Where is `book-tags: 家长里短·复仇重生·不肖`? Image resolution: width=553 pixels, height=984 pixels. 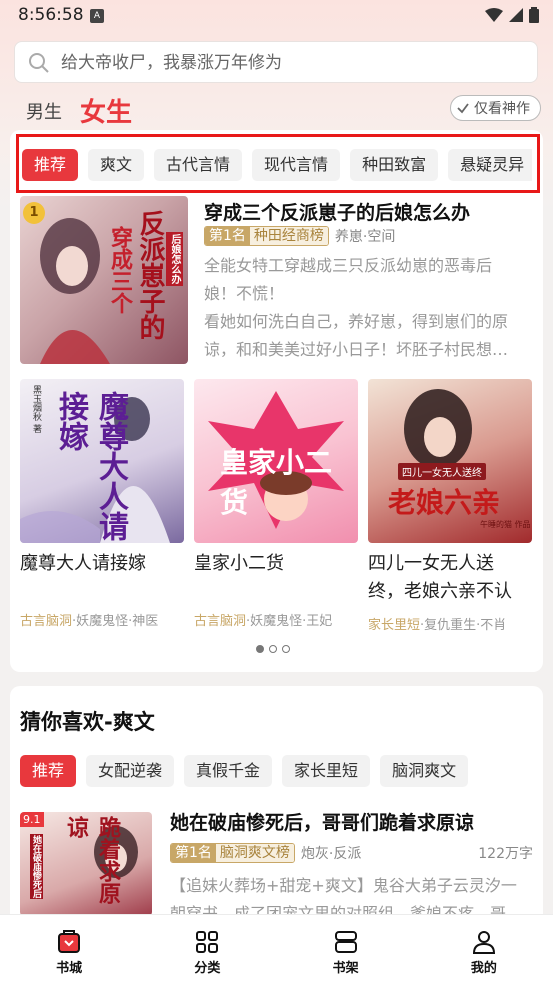
book-tags: 家长里短·复仇重生·不肖 is located at coordinates (449, 623).